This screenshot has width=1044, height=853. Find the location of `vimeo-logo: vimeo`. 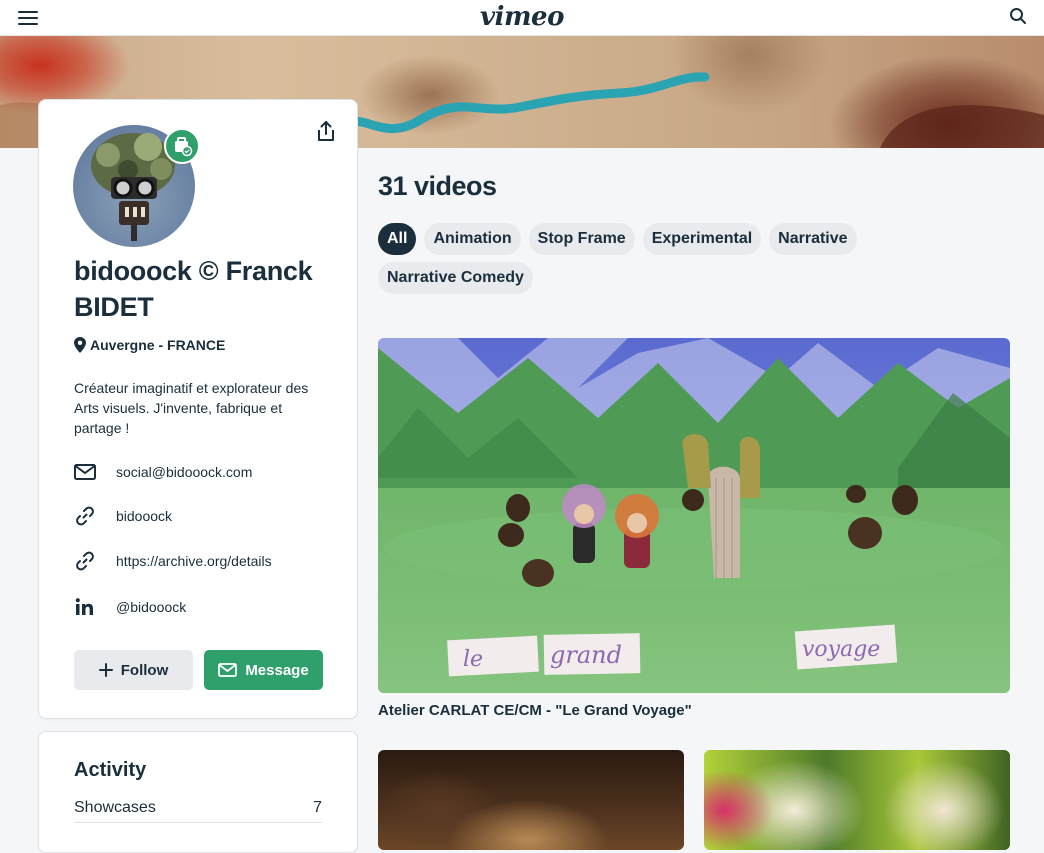

vimeo-logo: vimeo is located at coordinates (522, 17).